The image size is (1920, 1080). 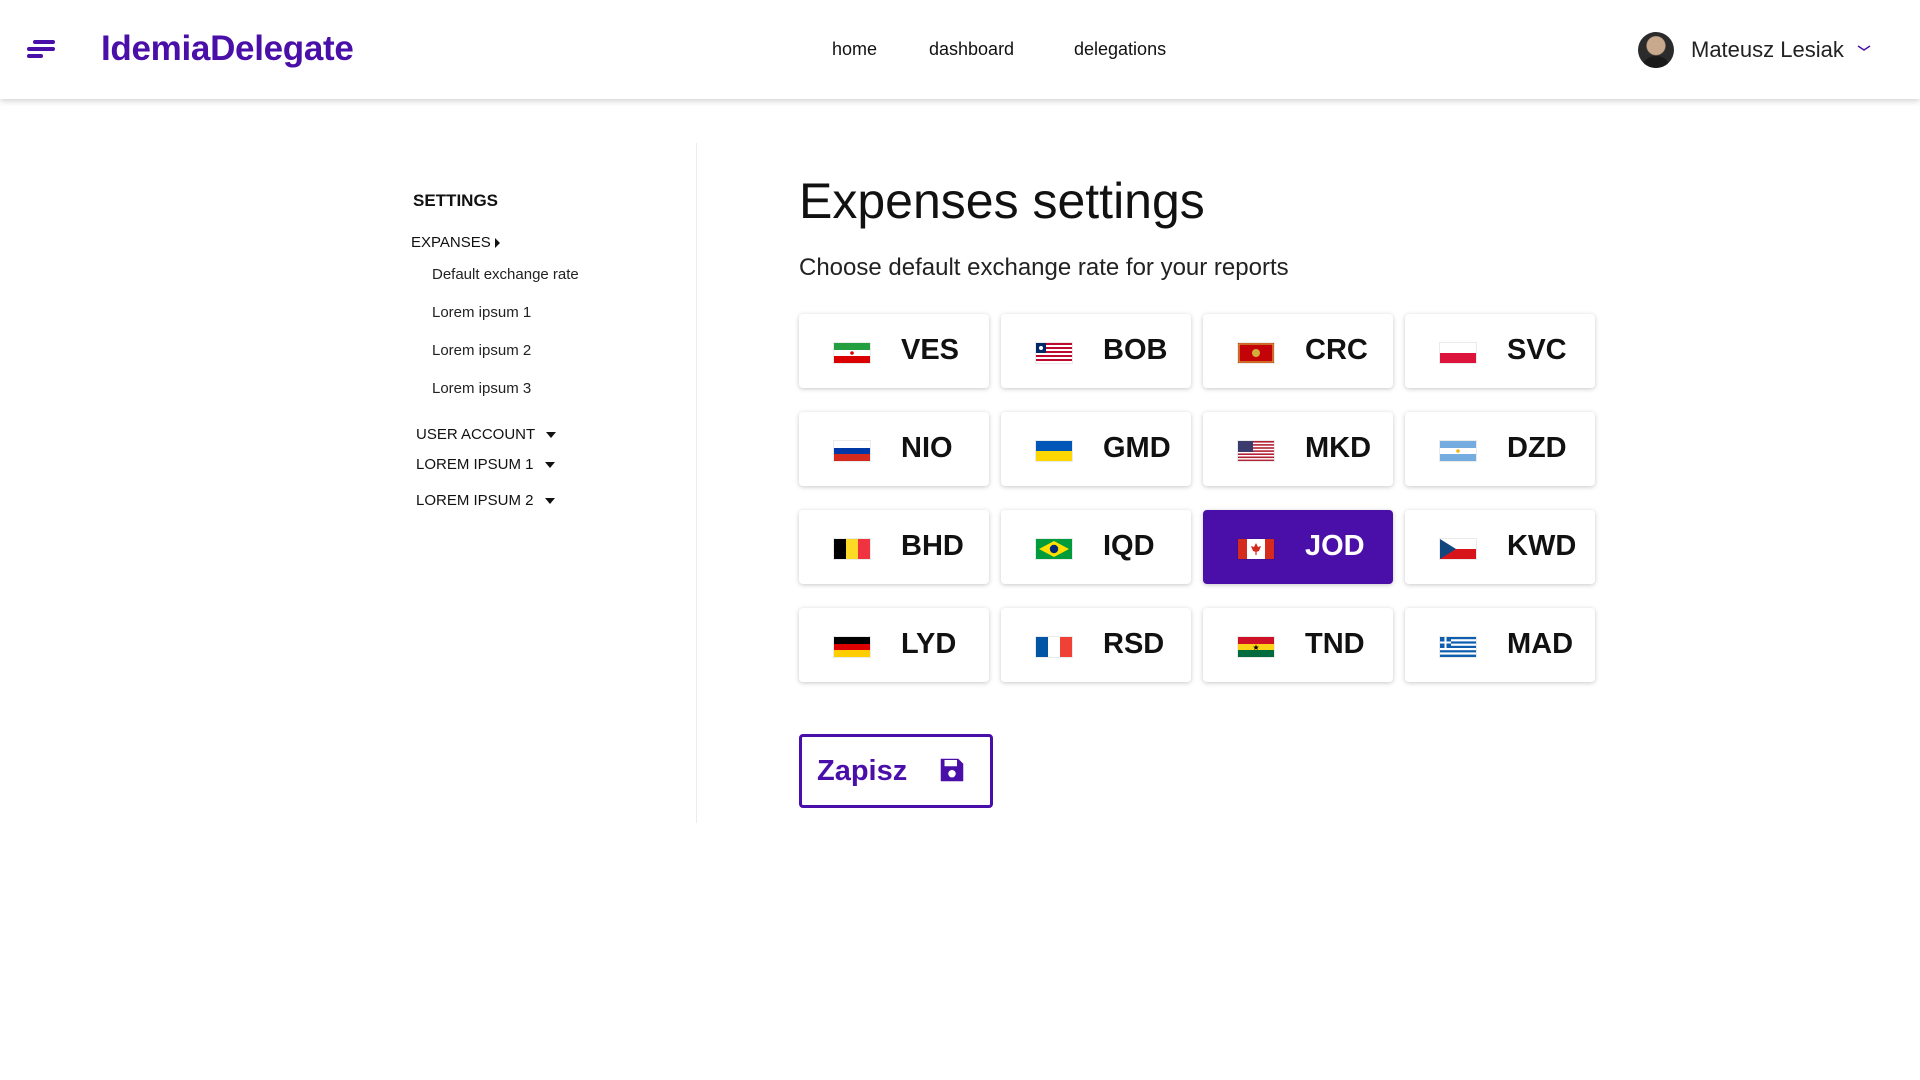 What do you see at coordinates (1537, 350) in the screenshot?
I see `currency-code: SVC` at bounding box center [1537, 350].